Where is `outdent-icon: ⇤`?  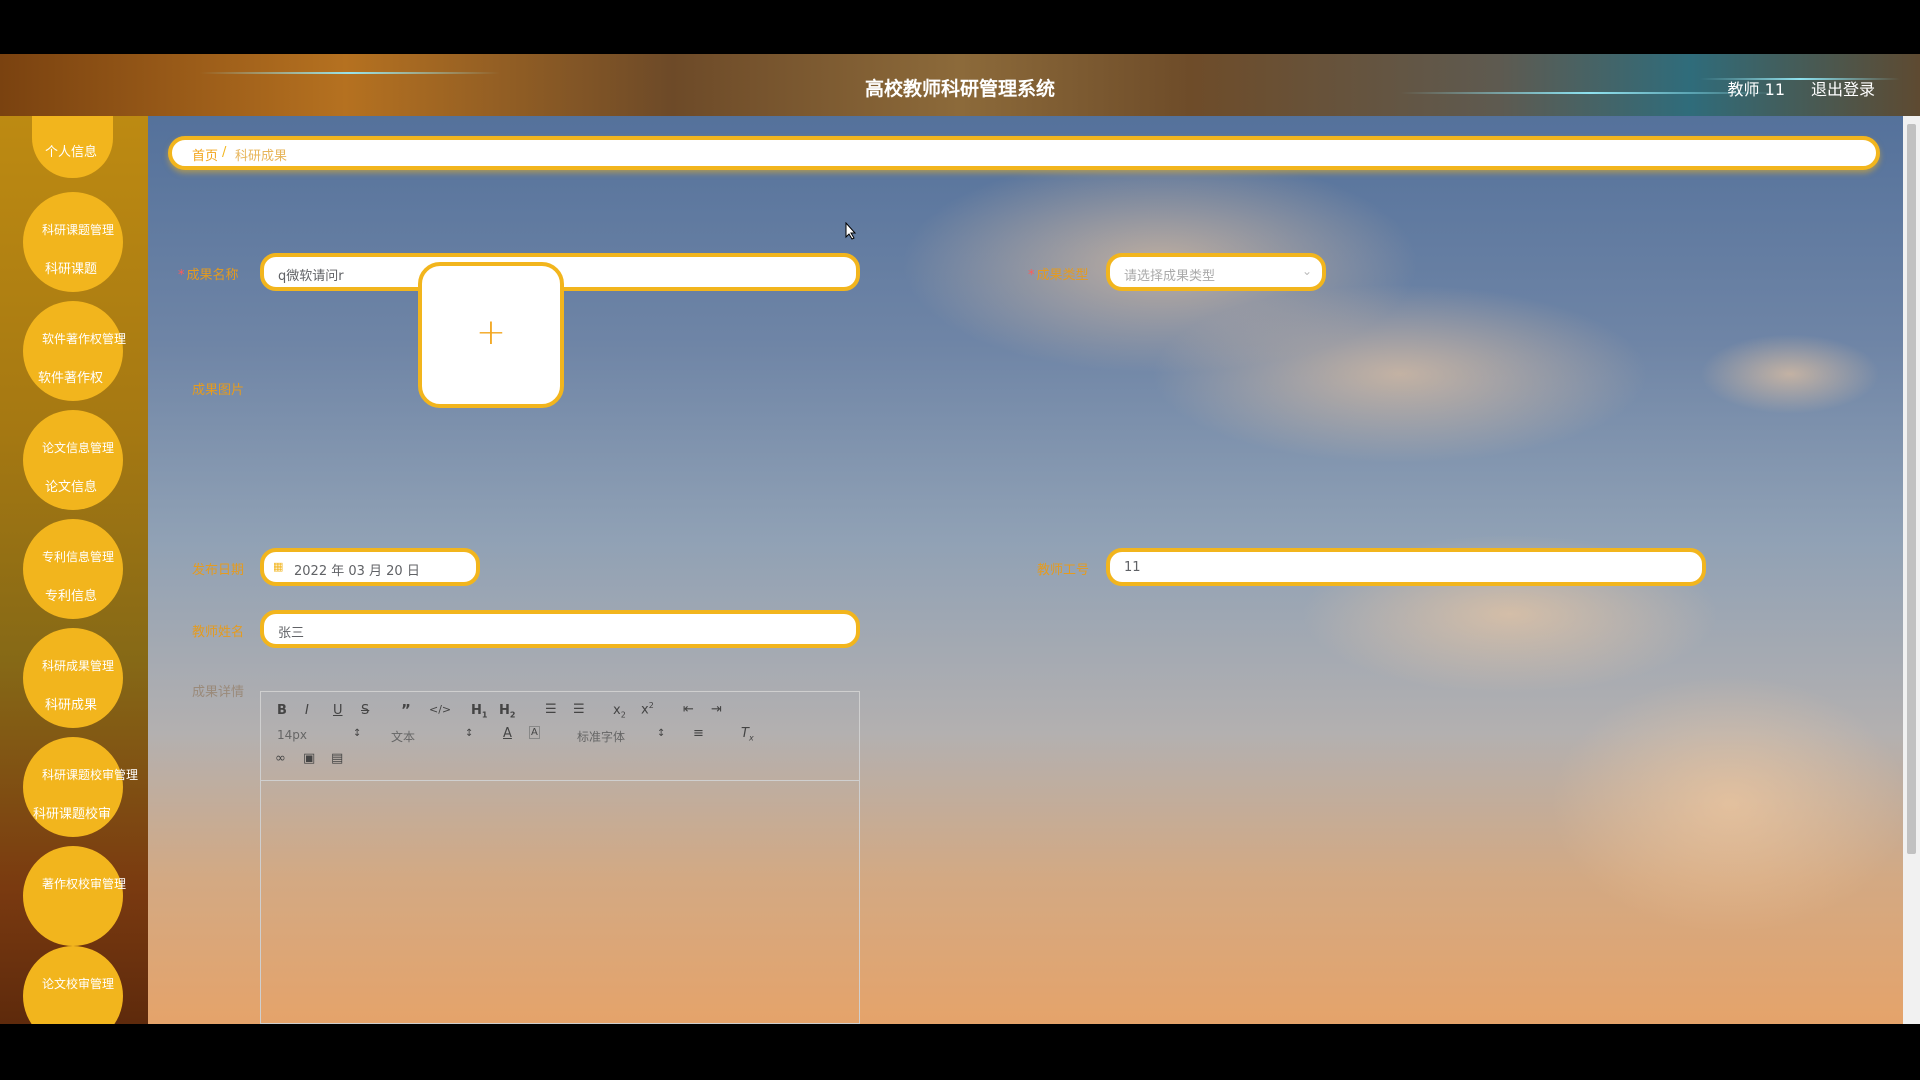
outdent-icon: ⇤ is located at coordinates (688, 709).